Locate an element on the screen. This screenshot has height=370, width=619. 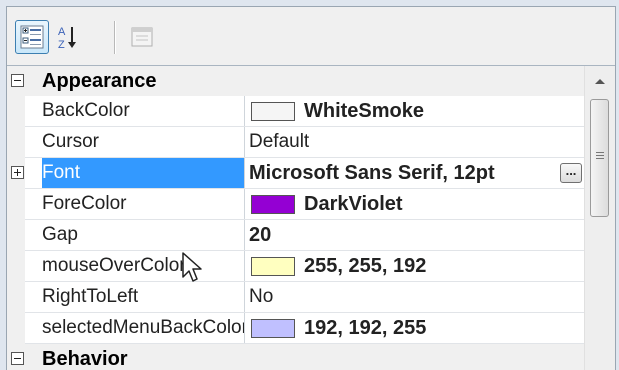
property-name: Font is located at coordinates (143, 173).